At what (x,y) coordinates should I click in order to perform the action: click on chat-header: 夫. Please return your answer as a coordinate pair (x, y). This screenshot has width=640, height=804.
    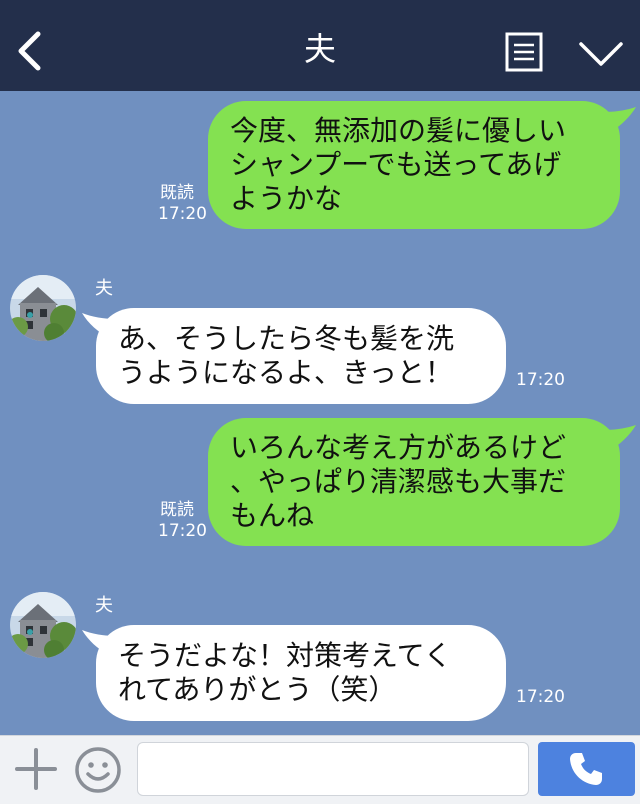
    Looking at the image, I should click on (320, 45).